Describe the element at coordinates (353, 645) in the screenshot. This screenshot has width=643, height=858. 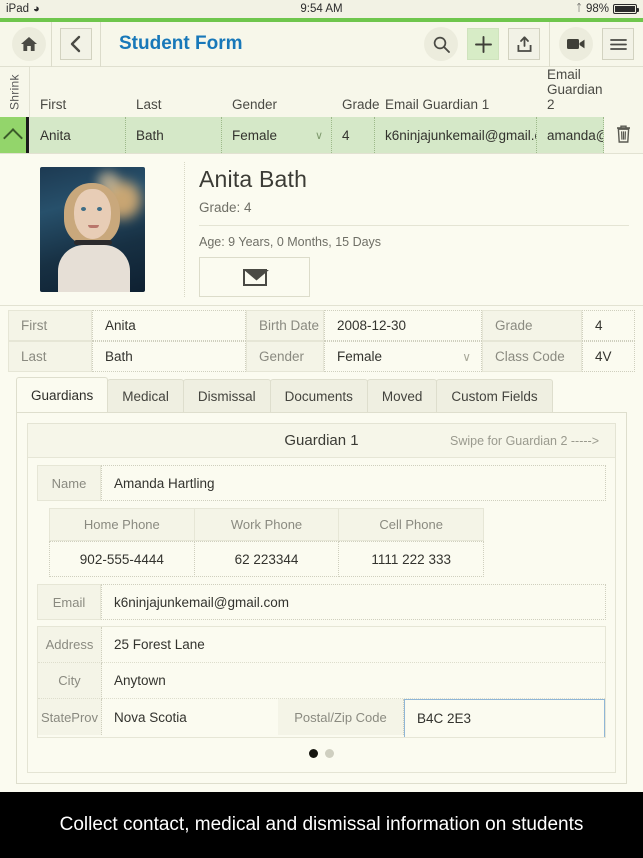
I see `guardian-address-input: 25 Forest Lane` at that location.